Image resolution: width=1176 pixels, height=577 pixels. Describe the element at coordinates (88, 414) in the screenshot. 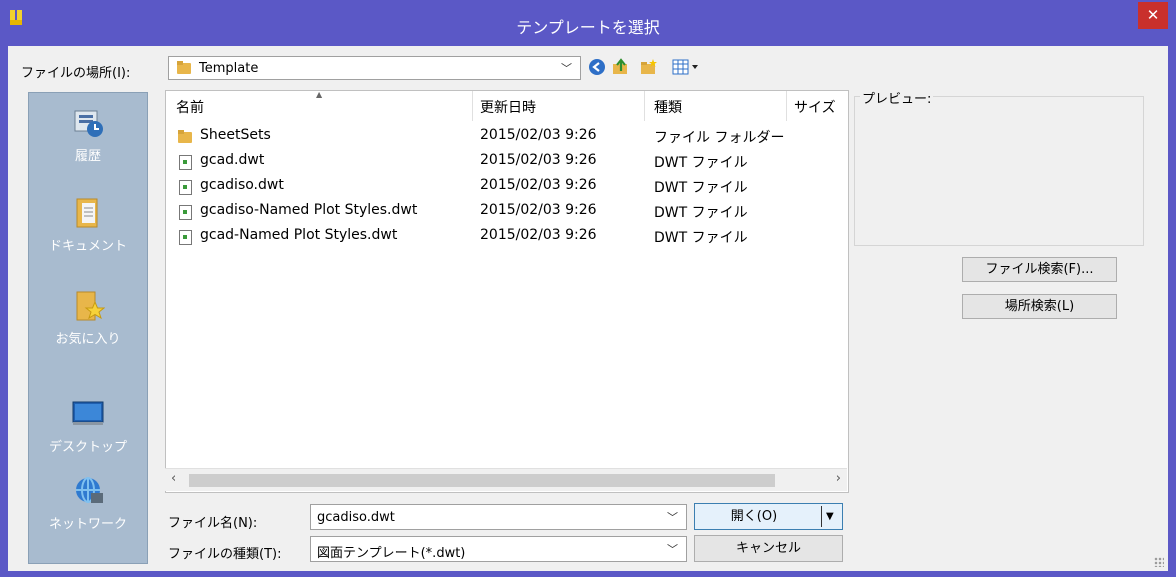

I see `desktop-icon` at that location.